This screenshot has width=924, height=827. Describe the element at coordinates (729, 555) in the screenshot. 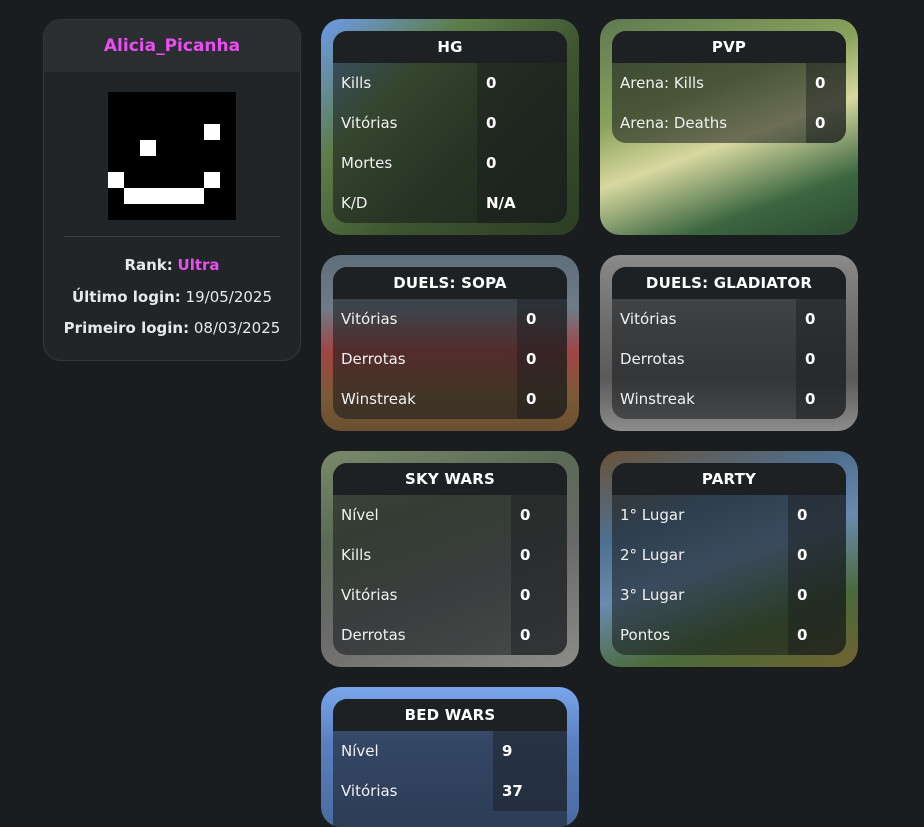

I see `stat-row: 2° Lugar 0` at that location.